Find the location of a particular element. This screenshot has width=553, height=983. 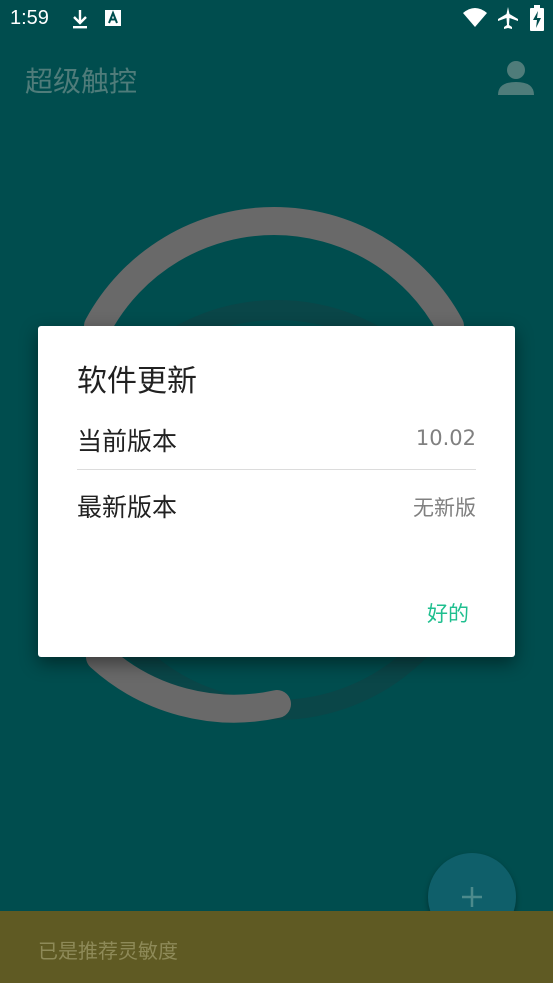

current-version-value: 10.02 is located at coordinates (445, 438).